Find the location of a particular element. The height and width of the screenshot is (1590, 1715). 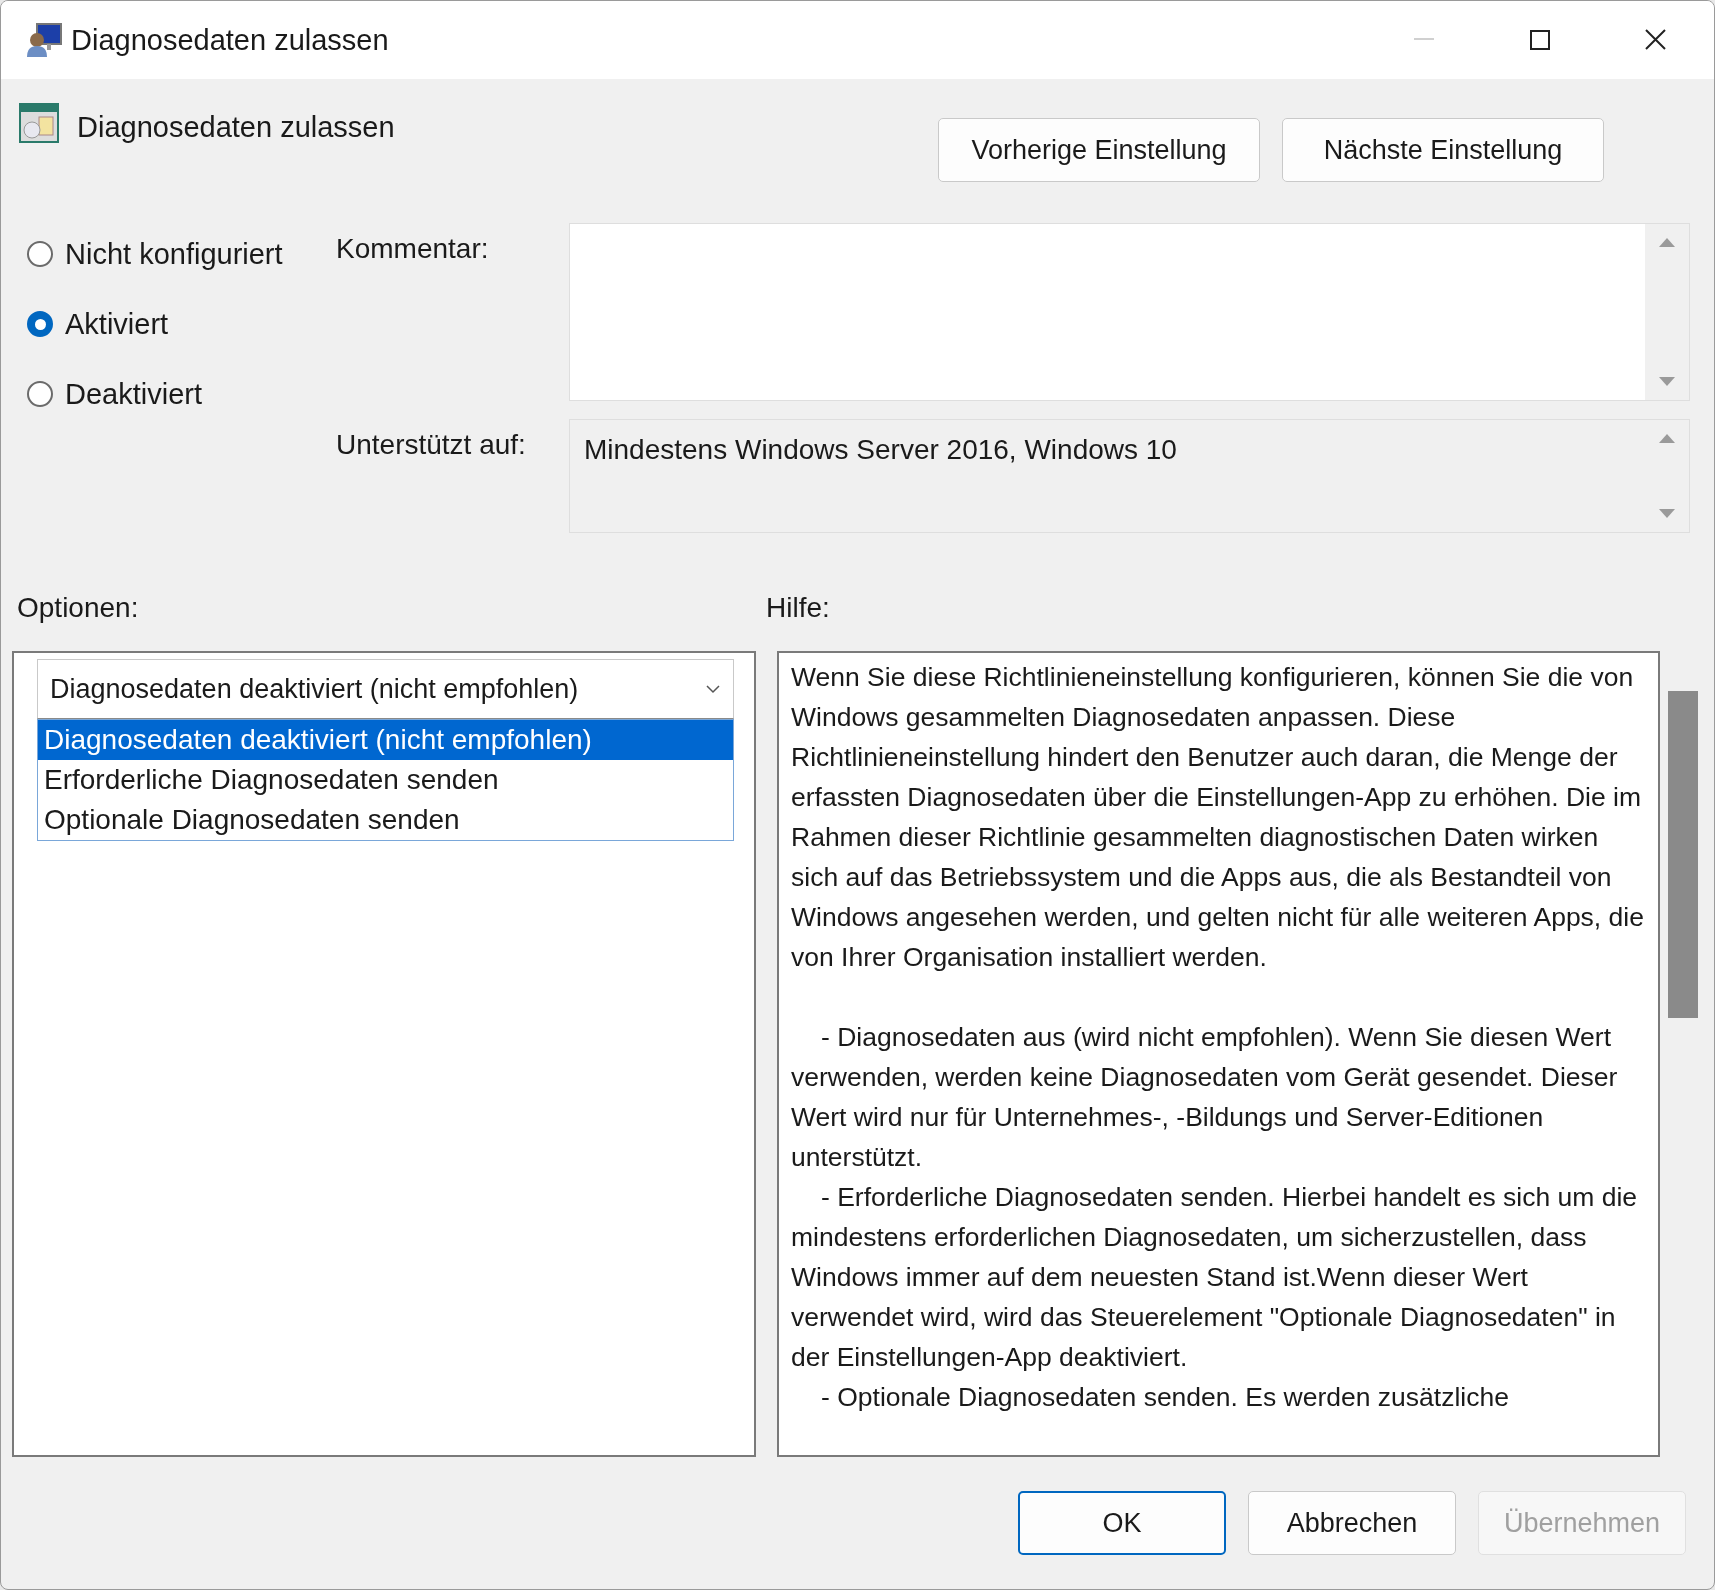

dropdown: Diagnosedaten deaktiviert (nicht empfohlen) is located at coordinates (385, 689).